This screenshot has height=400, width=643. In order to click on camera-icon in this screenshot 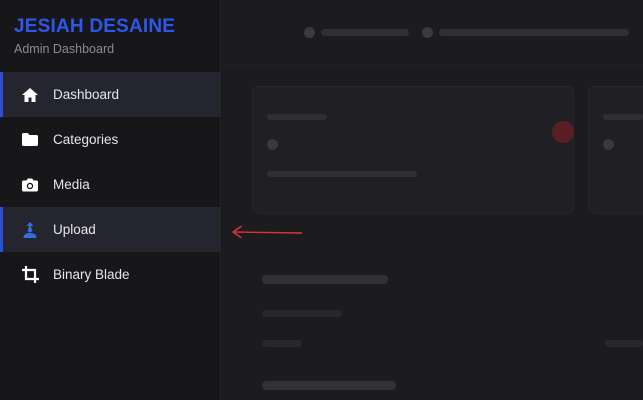, I will do `click(30, 185)`.